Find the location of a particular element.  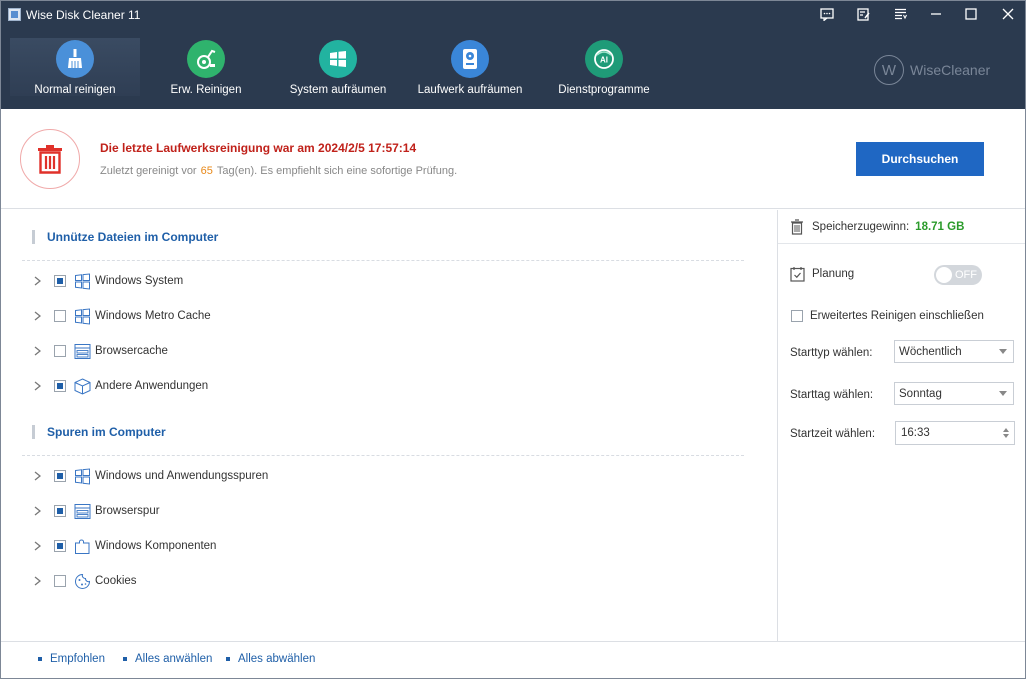

nav-advanced-clean: Erw. Reinigen is located at coordinates (206, 67).